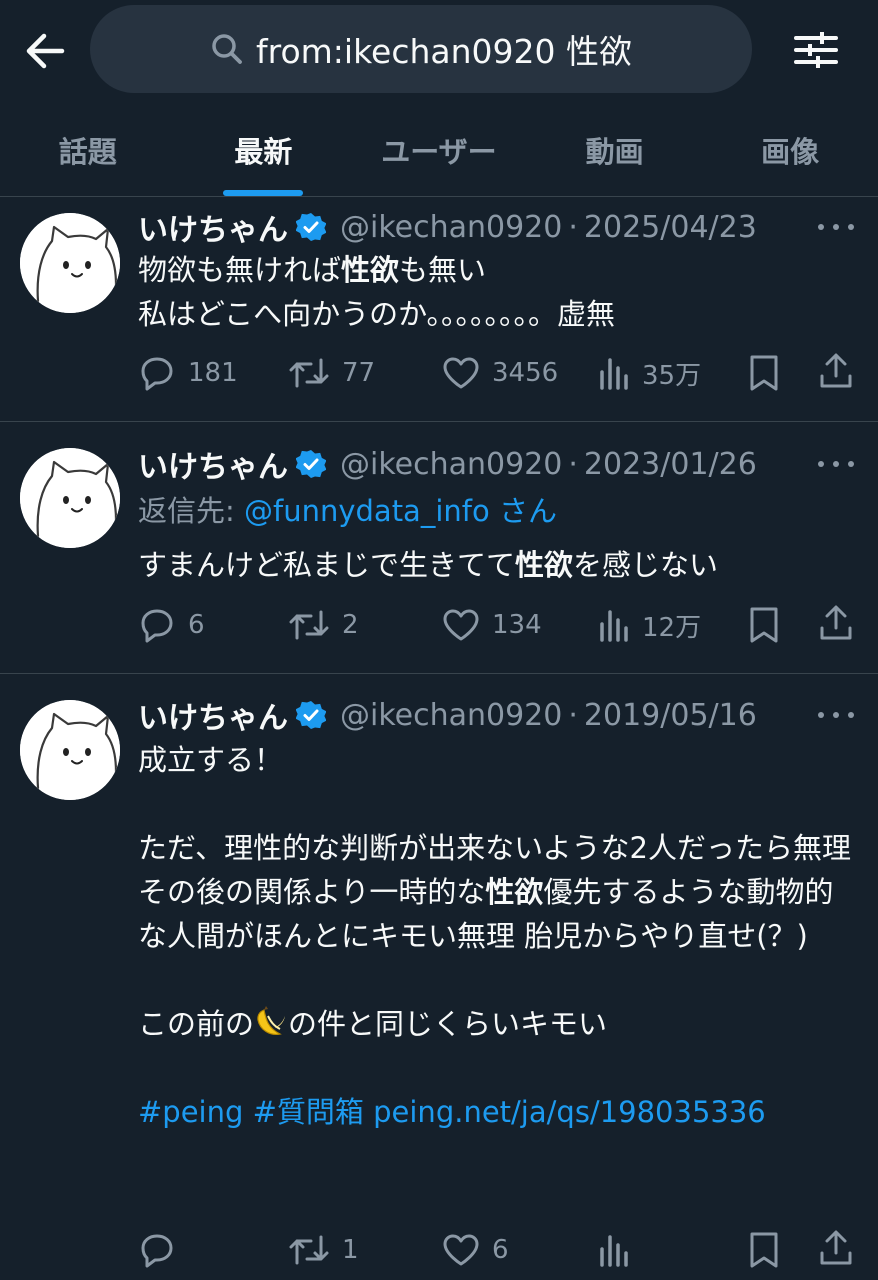  I want to click on tab-label: 動画, so click(614, 152).